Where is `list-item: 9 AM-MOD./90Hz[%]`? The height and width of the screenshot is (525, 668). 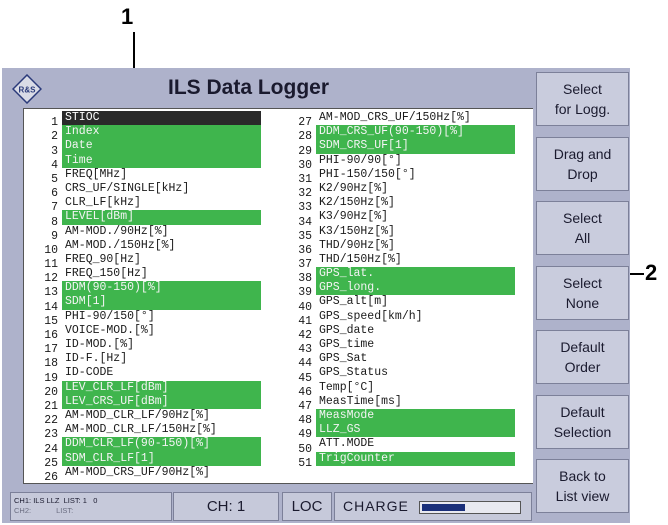 list-item: 9 AM-MOD./90Hz[%] is located at coordinates (153, 233).